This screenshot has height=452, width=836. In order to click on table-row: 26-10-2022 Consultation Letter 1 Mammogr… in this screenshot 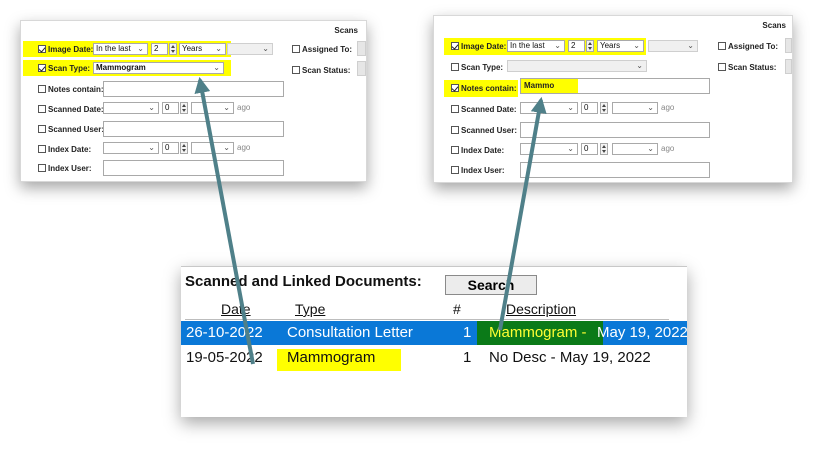, I will do `click(434, 333)`.